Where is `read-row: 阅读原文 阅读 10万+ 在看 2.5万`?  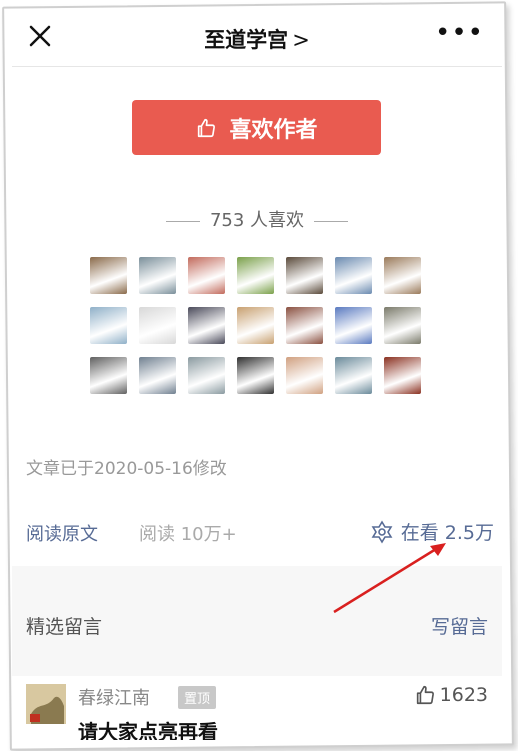 read-row: 阅读原文 阅读 10万+ 在看 2.5万 is located at coordinates (260, 533).